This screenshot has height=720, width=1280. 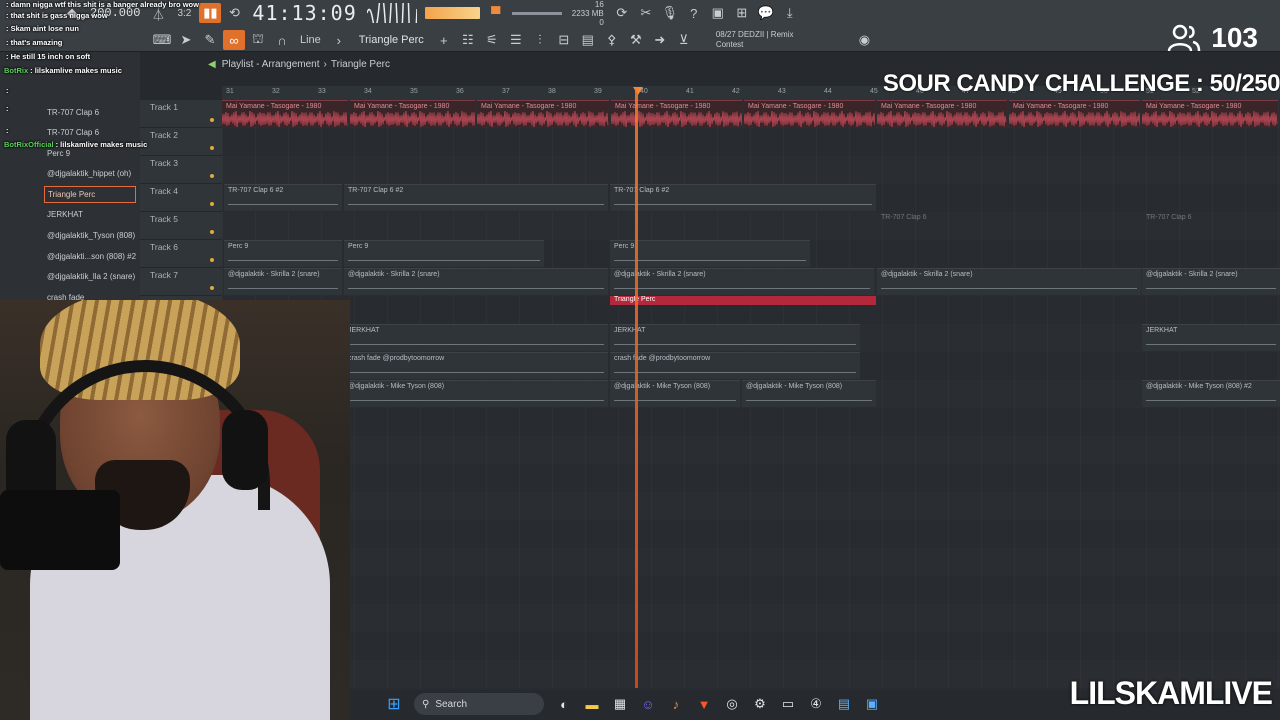 I want to click on fl-studio-icon: ♪, so click(x=676, y=704).